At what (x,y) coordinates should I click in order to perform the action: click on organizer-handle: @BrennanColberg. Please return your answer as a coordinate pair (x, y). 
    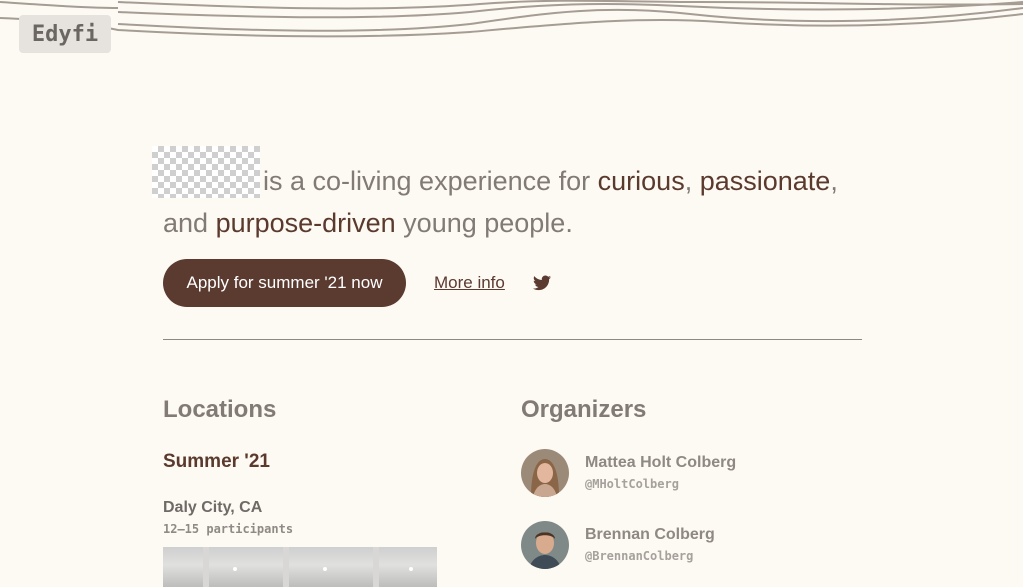
    Looking at the image, I should click on (639, 556).